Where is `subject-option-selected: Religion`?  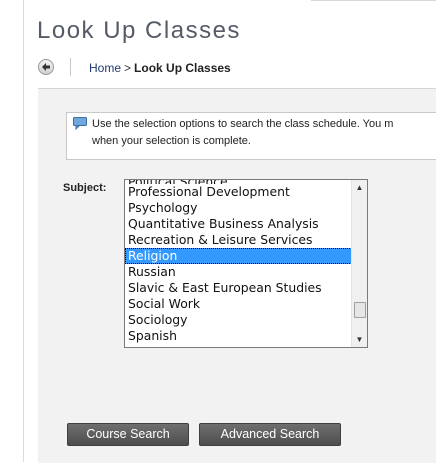
subject-option-selected: Religion is located at coordinates (238, 256).